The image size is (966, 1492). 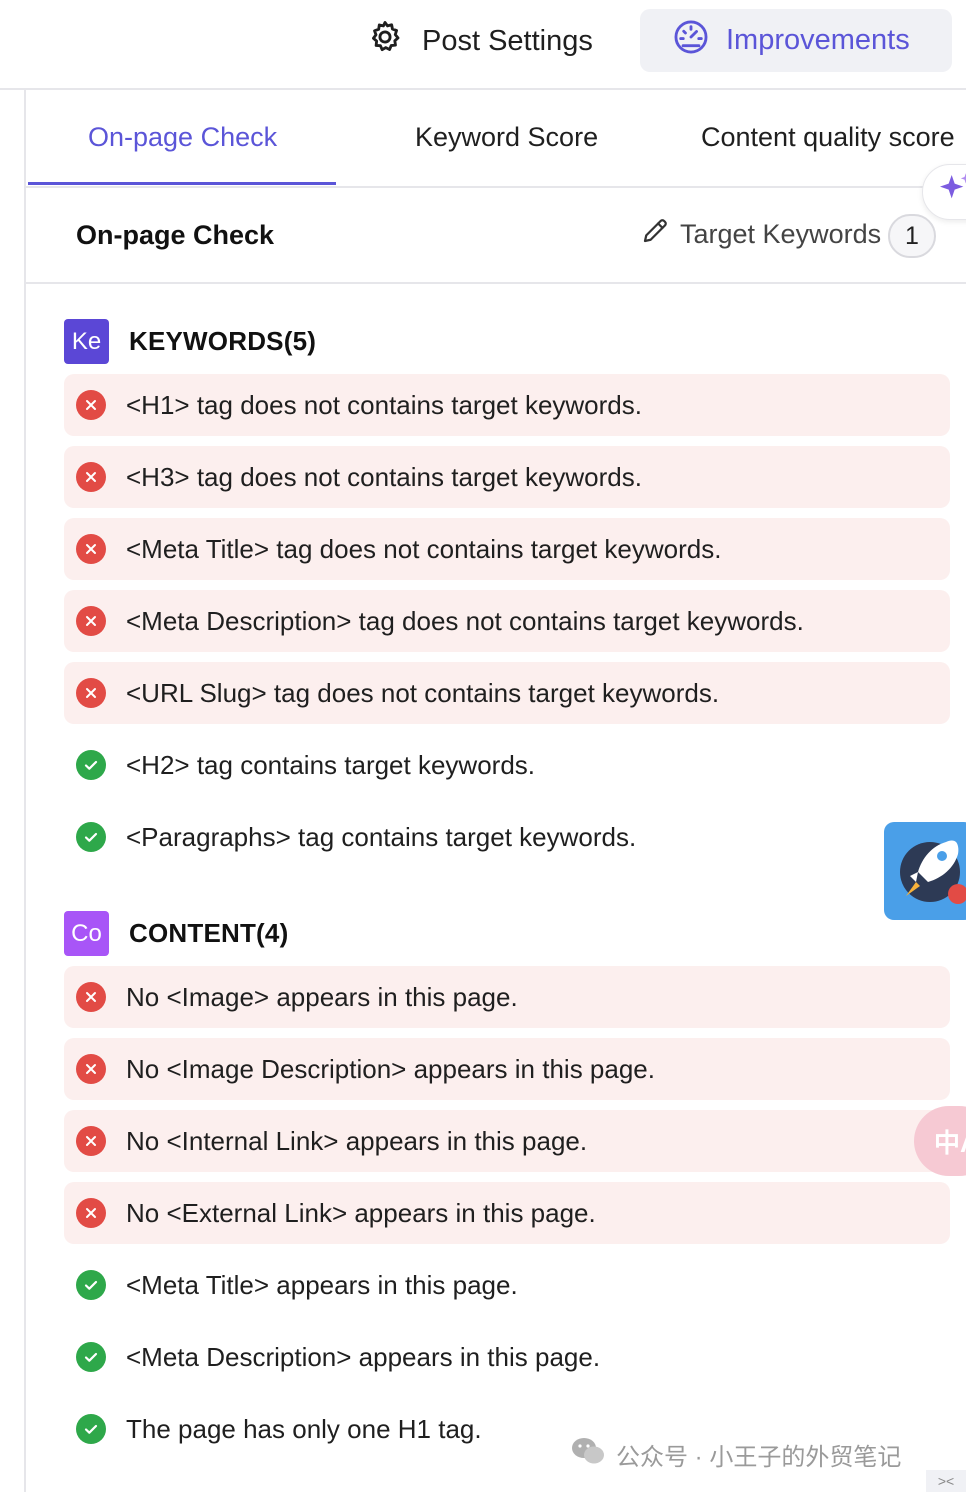 I want to click on check-item-text: <Meta Title> appears in this page., so click(x=322, y=1284).